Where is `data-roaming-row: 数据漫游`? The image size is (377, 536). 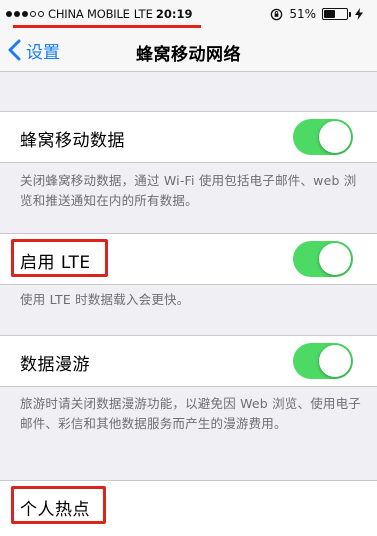
data-roaming-row: 数据漫游 is located at coordinates (188, 361).